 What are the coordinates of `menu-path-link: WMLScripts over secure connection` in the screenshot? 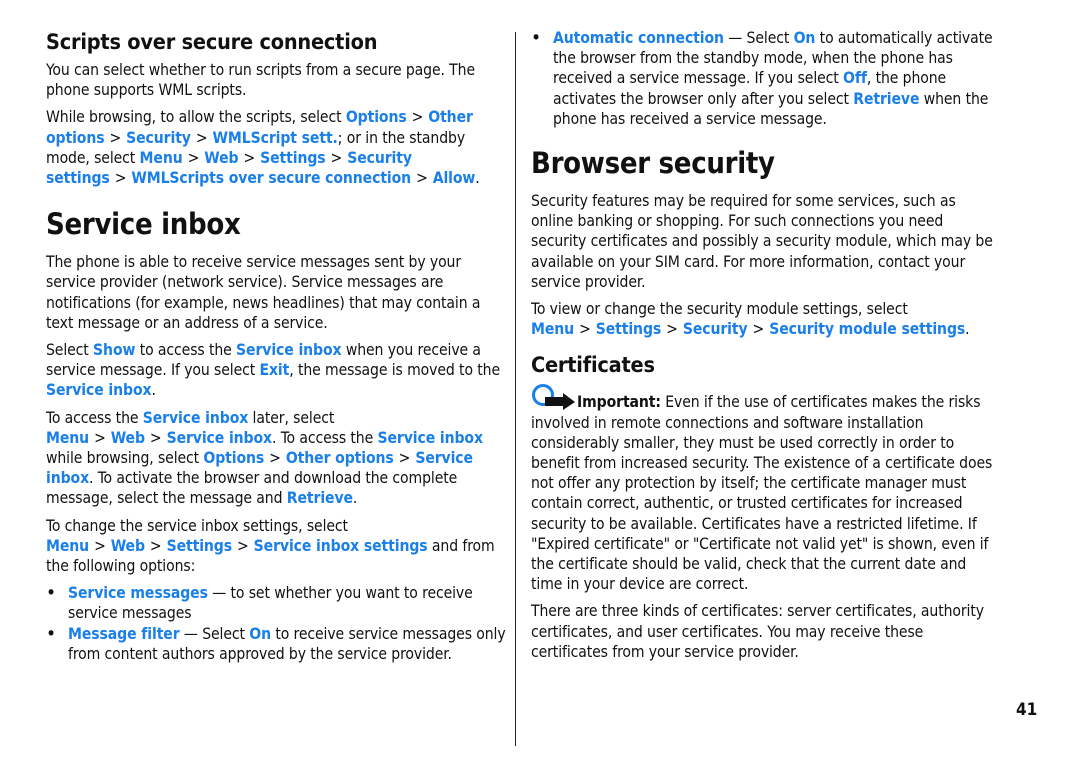 It's located at (271, 178).